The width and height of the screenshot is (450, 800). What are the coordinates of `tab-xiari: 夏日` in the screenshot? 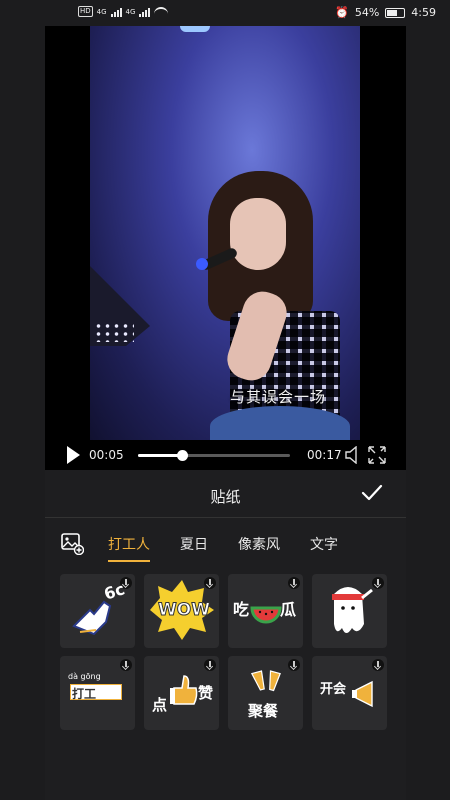 It's located at (194, 544).